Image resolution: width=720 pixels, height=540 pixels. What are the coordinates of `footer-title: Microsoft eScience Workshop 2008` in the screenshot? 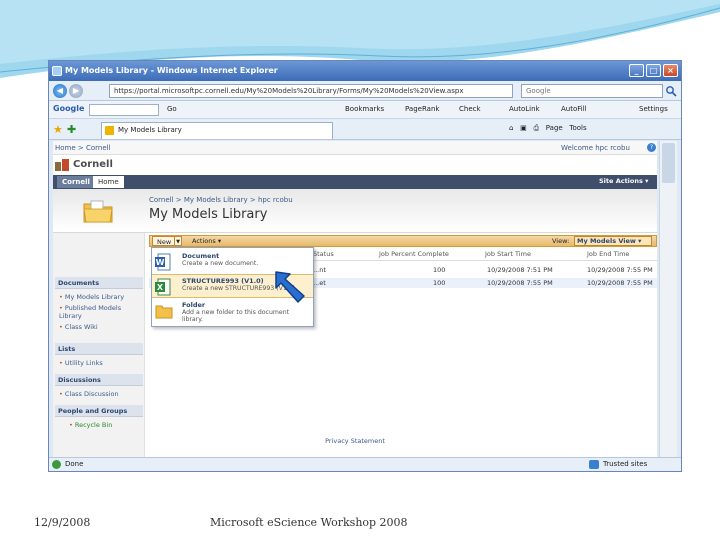 It's located at (309, 522).